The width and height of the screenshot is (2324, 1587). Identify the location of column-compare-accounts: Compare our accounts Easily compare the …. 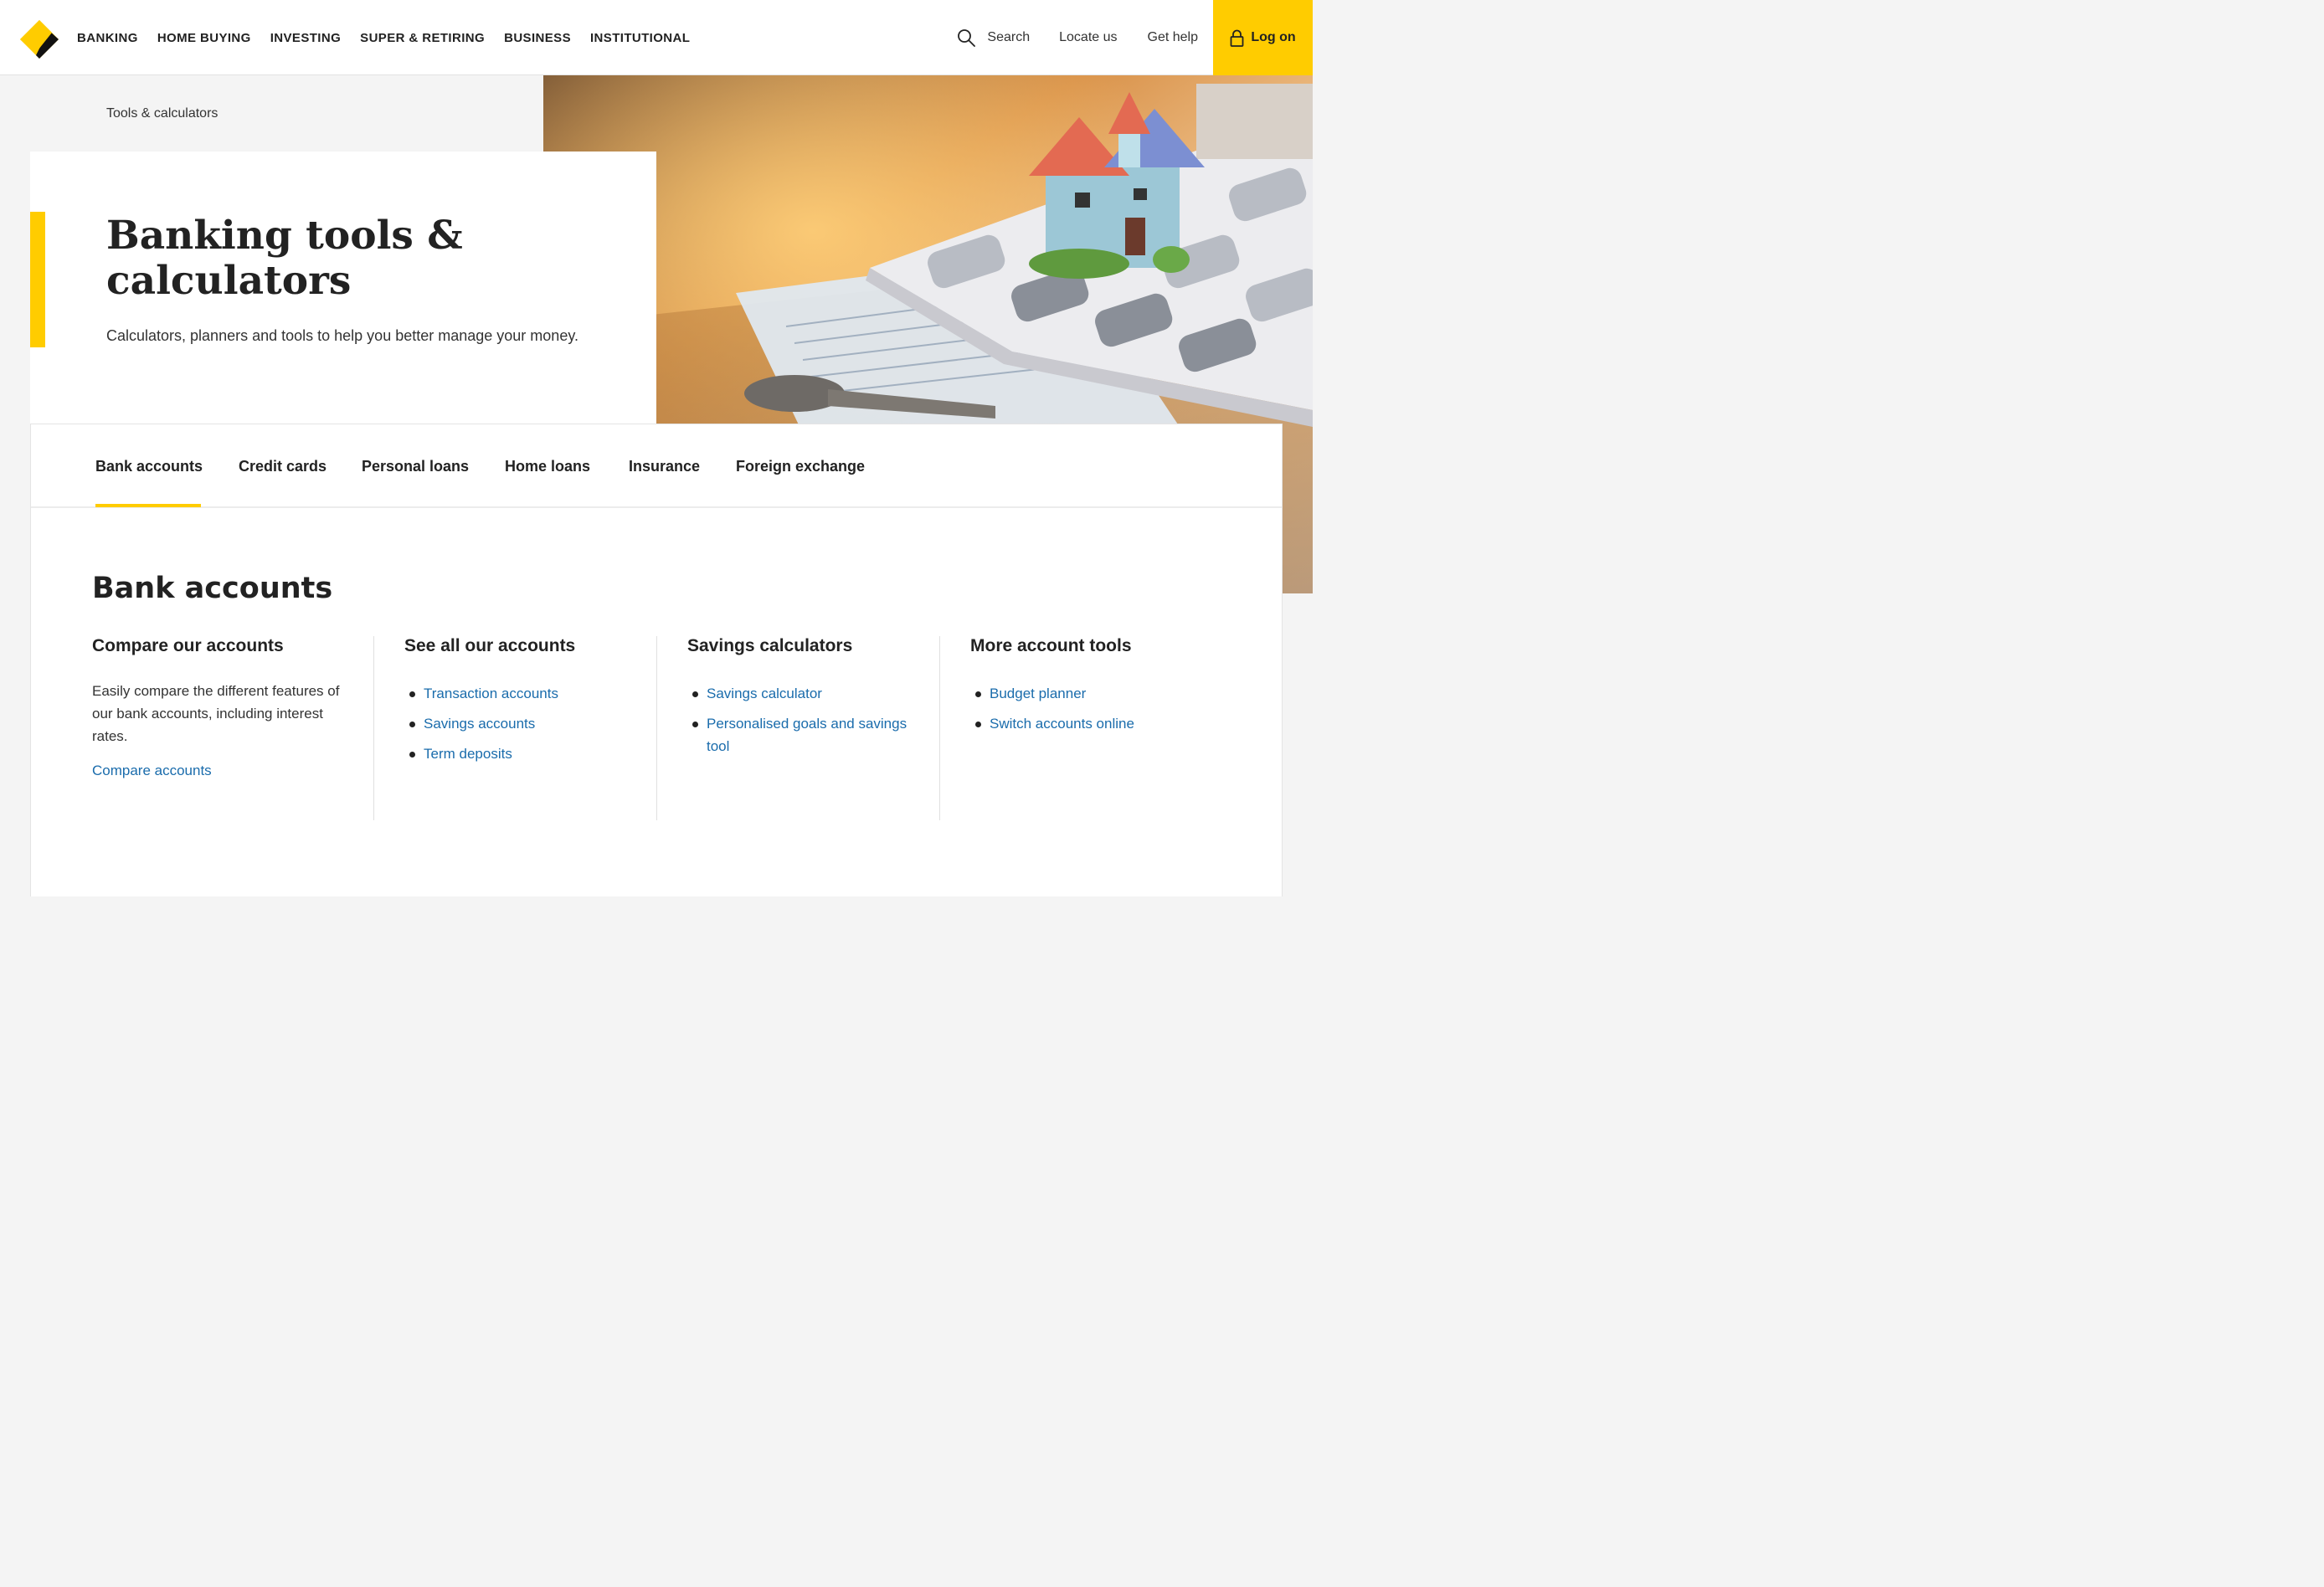
(225, 708).